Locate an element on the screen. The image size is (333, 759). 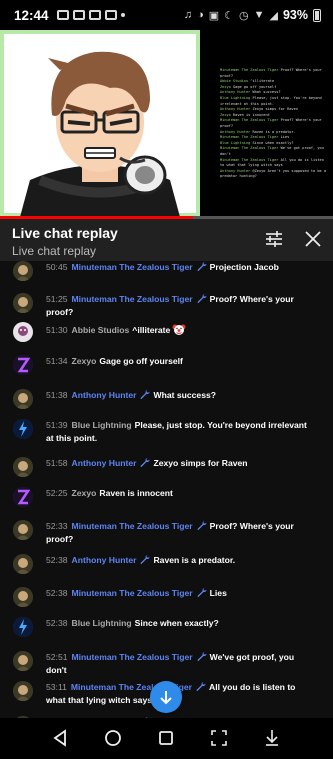
message-author: Abbie Studios is located at coordinates (101, 330).